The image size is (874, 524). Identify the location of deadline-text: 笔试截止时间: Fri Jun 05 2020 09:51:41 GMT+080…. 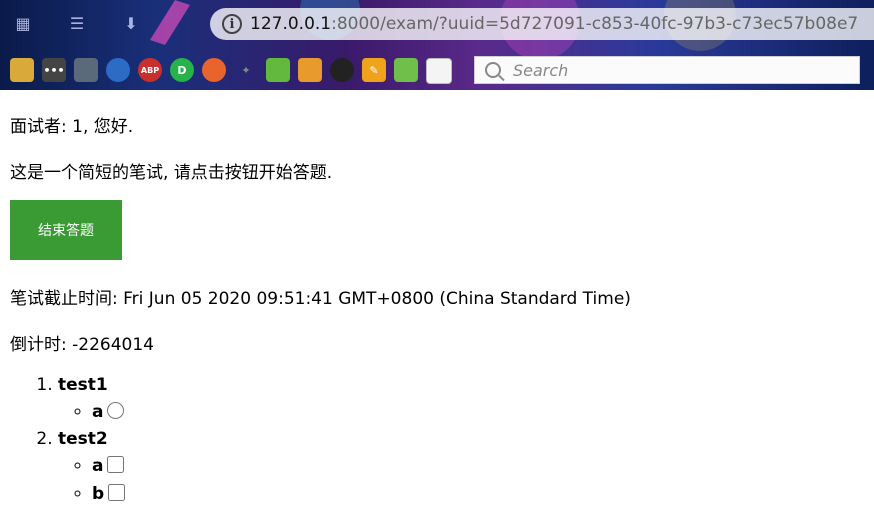
(320, 299).